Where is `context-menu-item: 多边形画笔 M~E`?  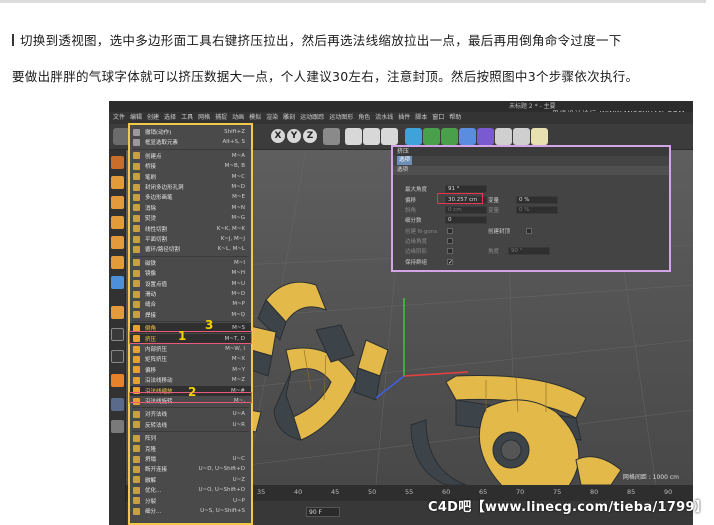
context-menu-item: 多边形画笔 M~E is located at coordinates (190, 197).